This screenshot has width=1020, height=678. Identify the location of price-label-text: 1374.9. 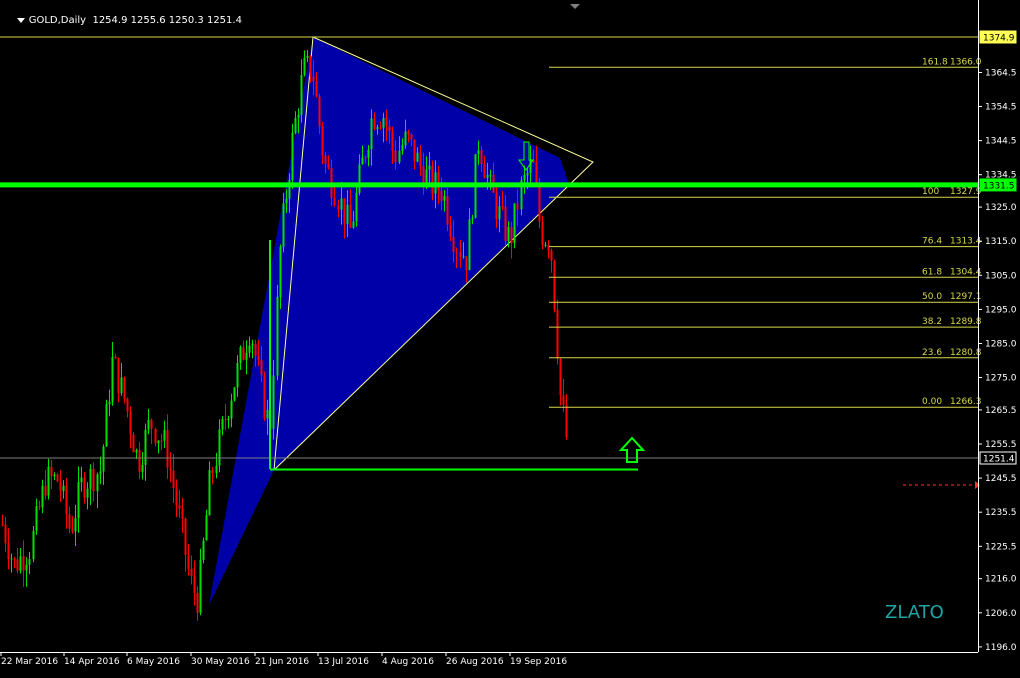
(999, 39).